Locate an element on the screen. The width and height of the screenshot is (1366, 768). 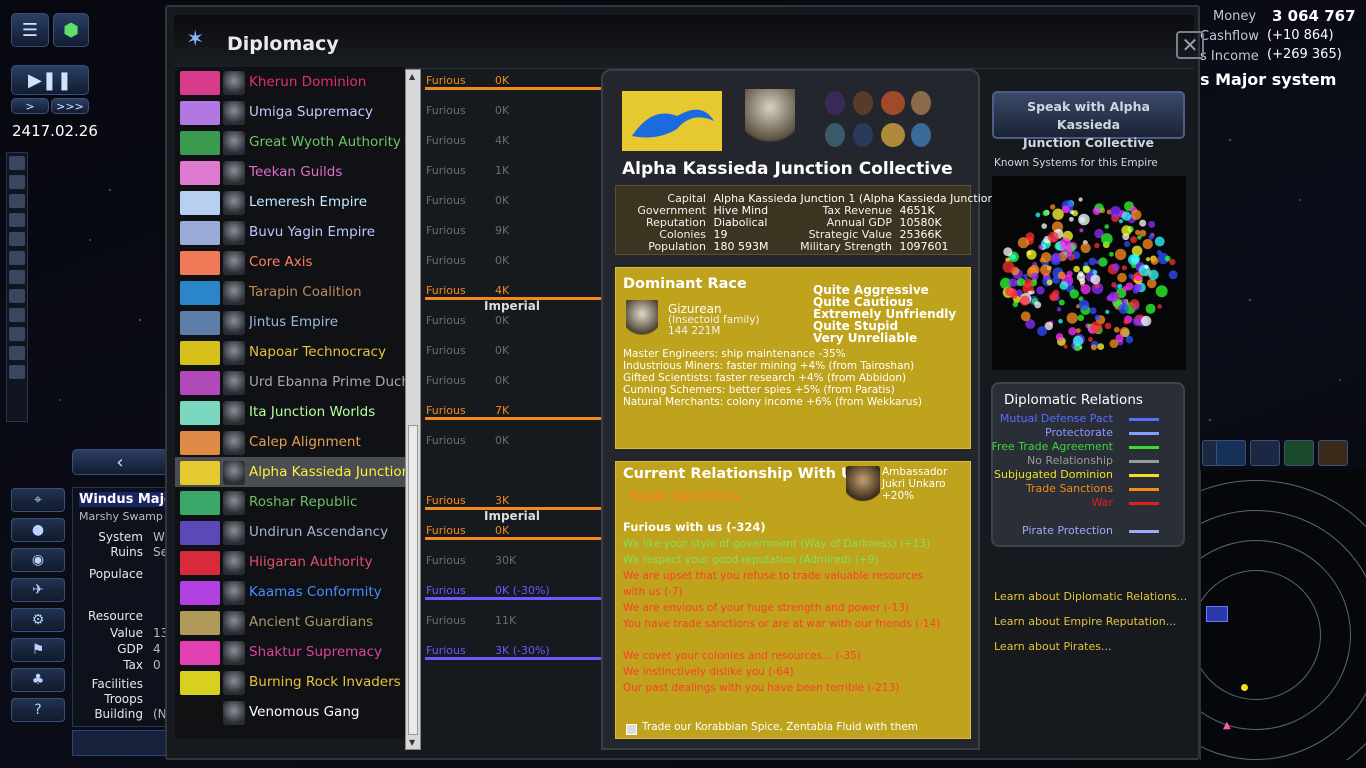
empire-row: Shaktur Supremacy is located at coordinates (290, 652).